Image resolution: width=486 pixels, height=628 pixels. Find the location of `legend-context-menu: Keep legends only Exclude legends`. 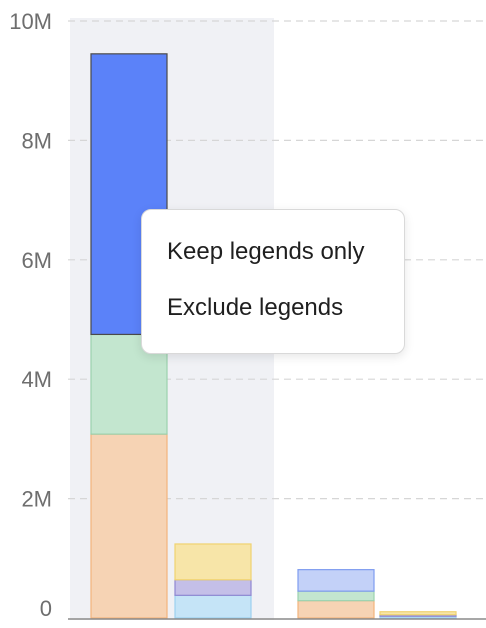

legend-context-menu: Keep legends only Exclude legends is located at coordinates (273, 281).